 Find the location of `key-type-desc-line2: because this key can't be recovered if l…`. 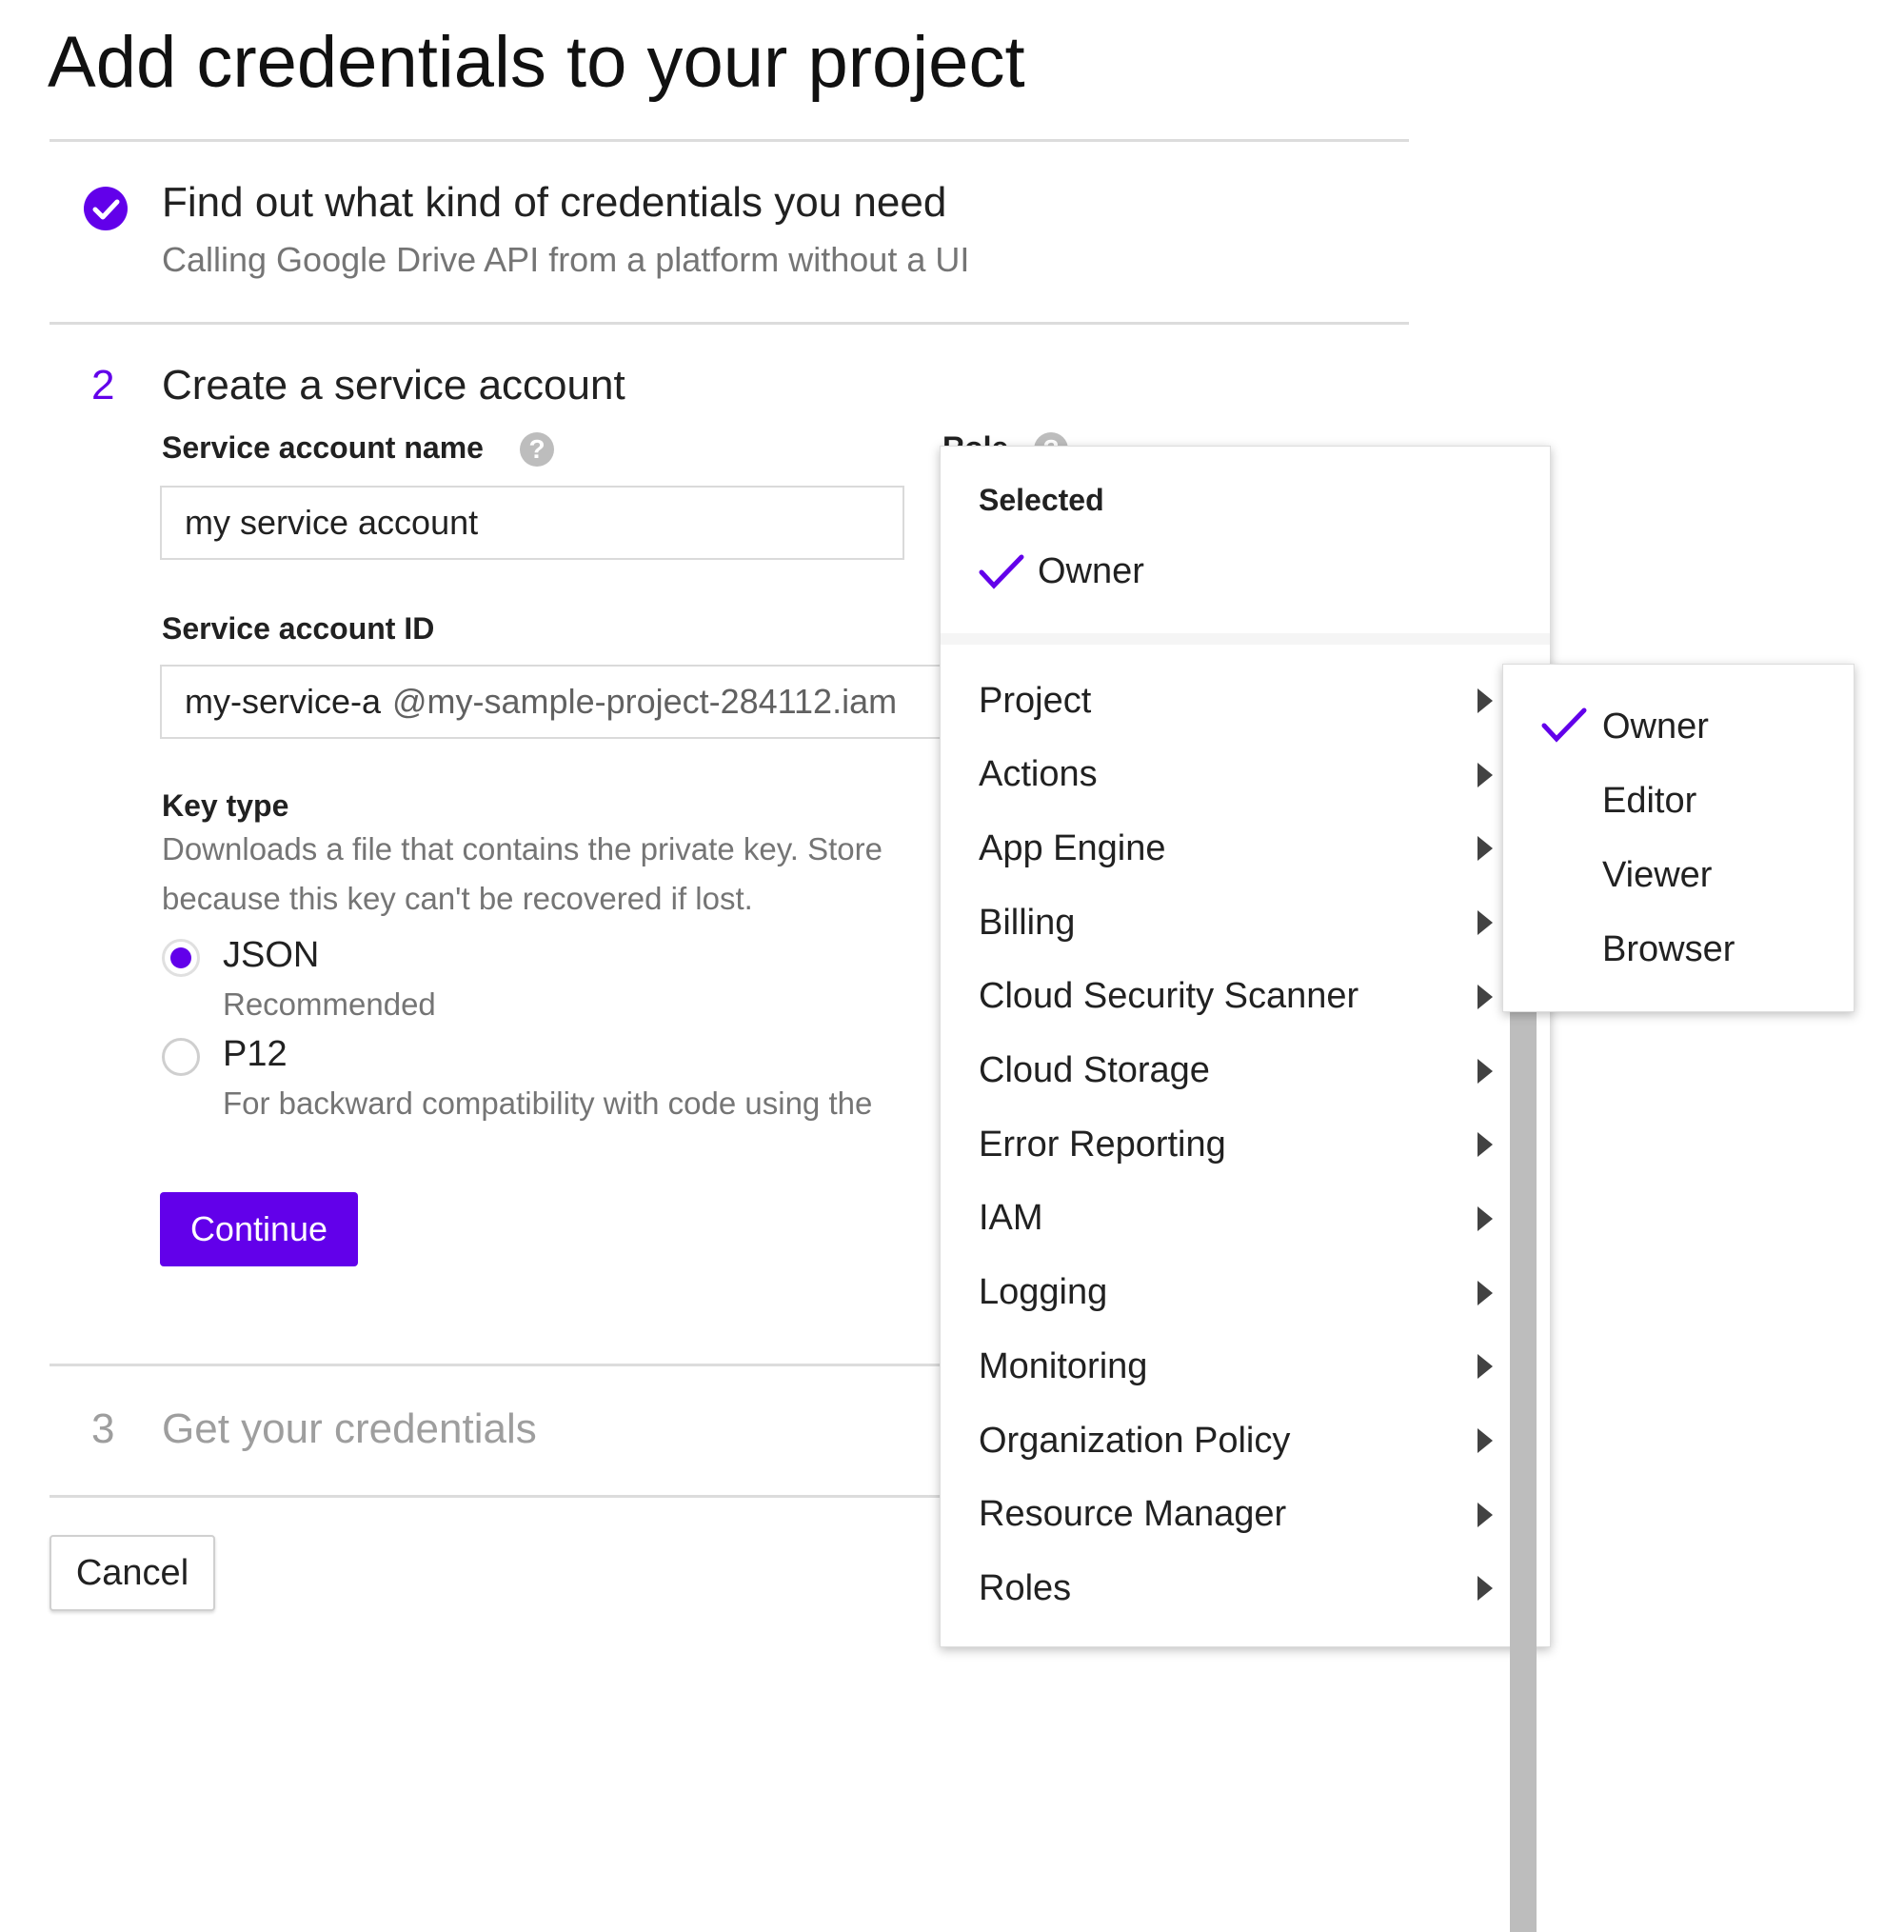

key-type-desc-line2: because this key can't be recovered if l… is located at coordinates (457, 898).